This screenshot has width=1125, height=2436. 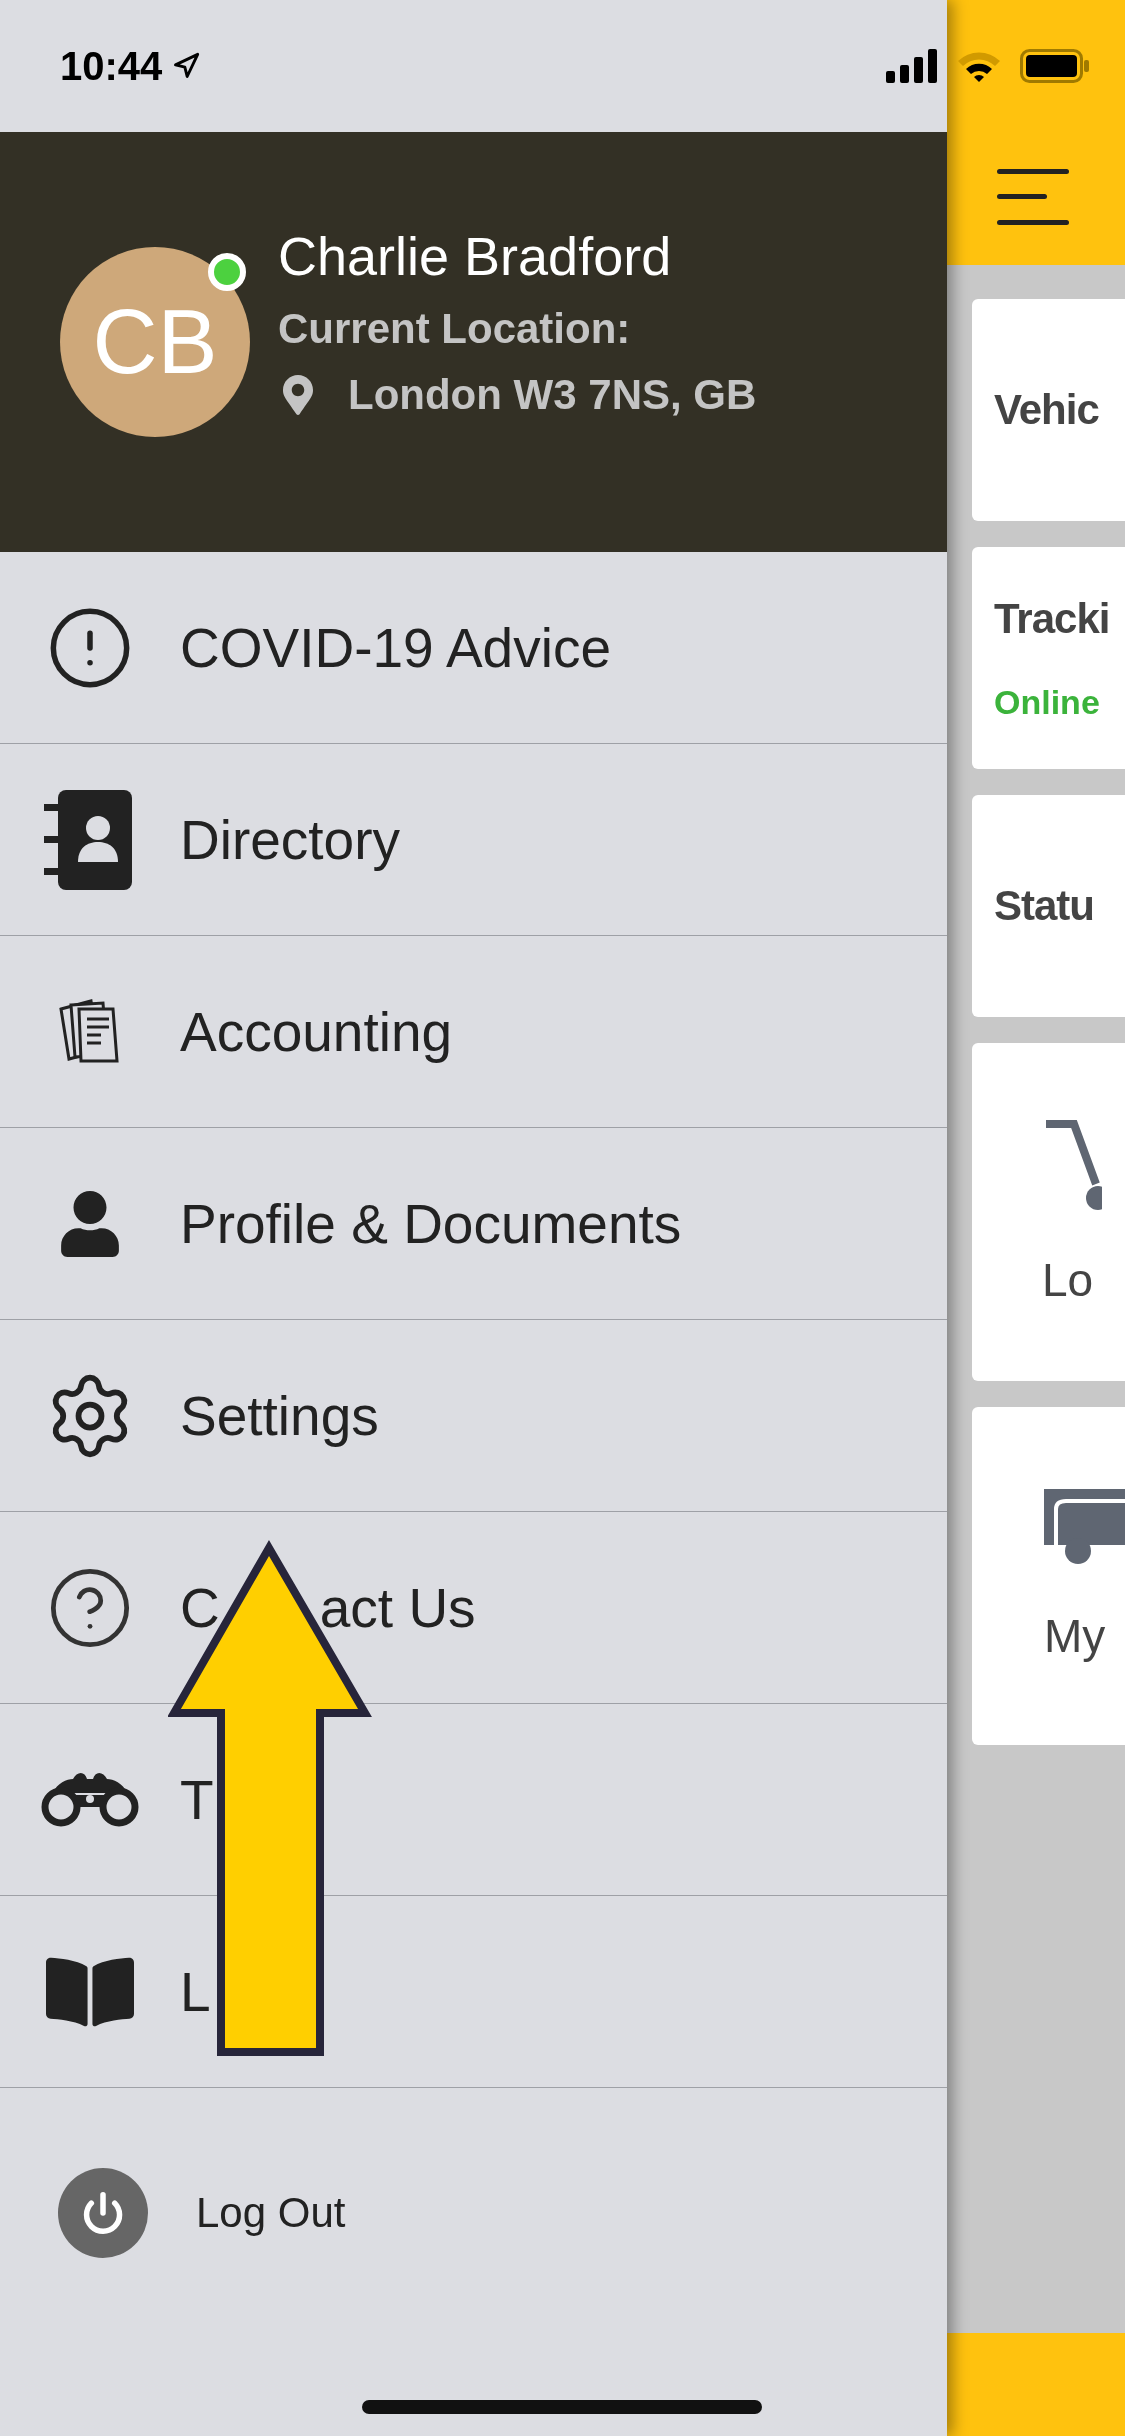 I want to click on card-title: Statu, so click(x=1044, y=906).